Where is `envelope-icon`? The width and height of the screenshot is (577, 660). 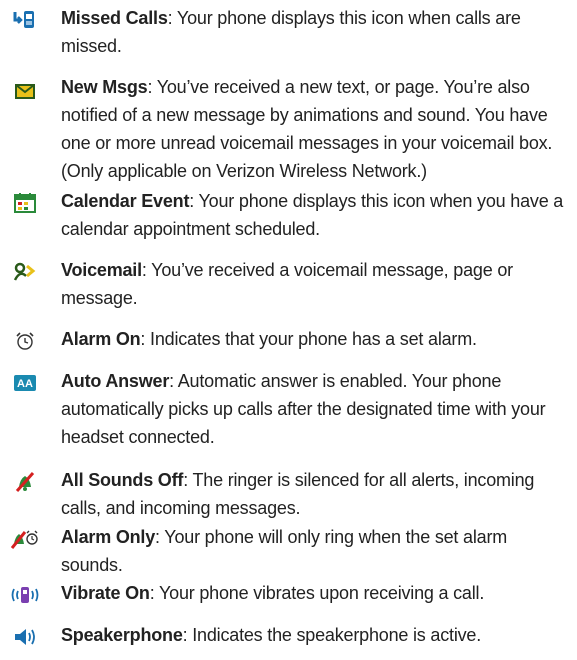 envelope-icon is located at coordinates (25, 91).